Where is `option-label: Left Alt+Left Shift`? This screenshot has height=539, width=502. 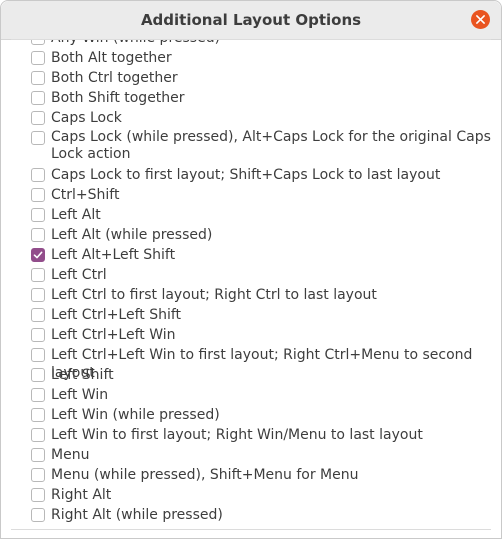
option-label: Left Alt+Left Shift is located at coordinates (113, 255).